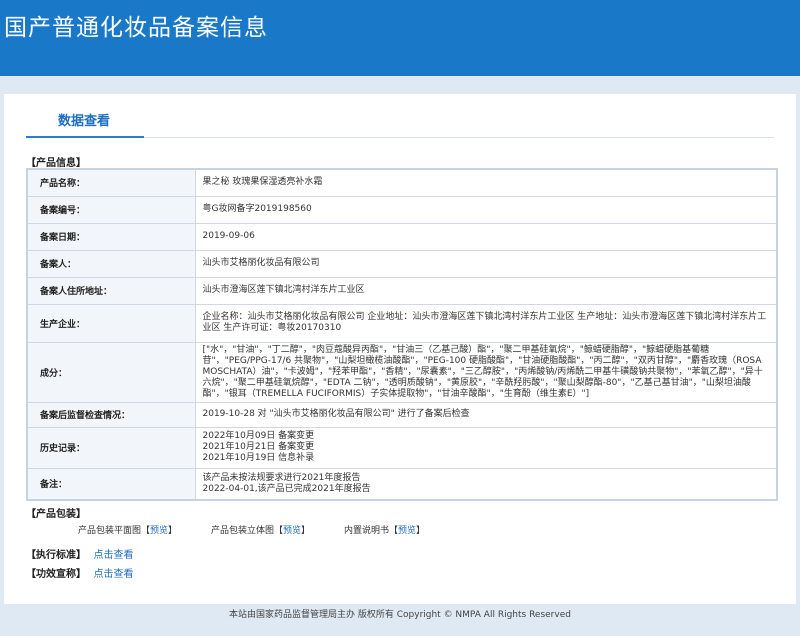  Describe the element at coordinates (281, 477) in the screenshot. I see `remark-line: 该产品未按法规要求进行2021年度报告` at that location.